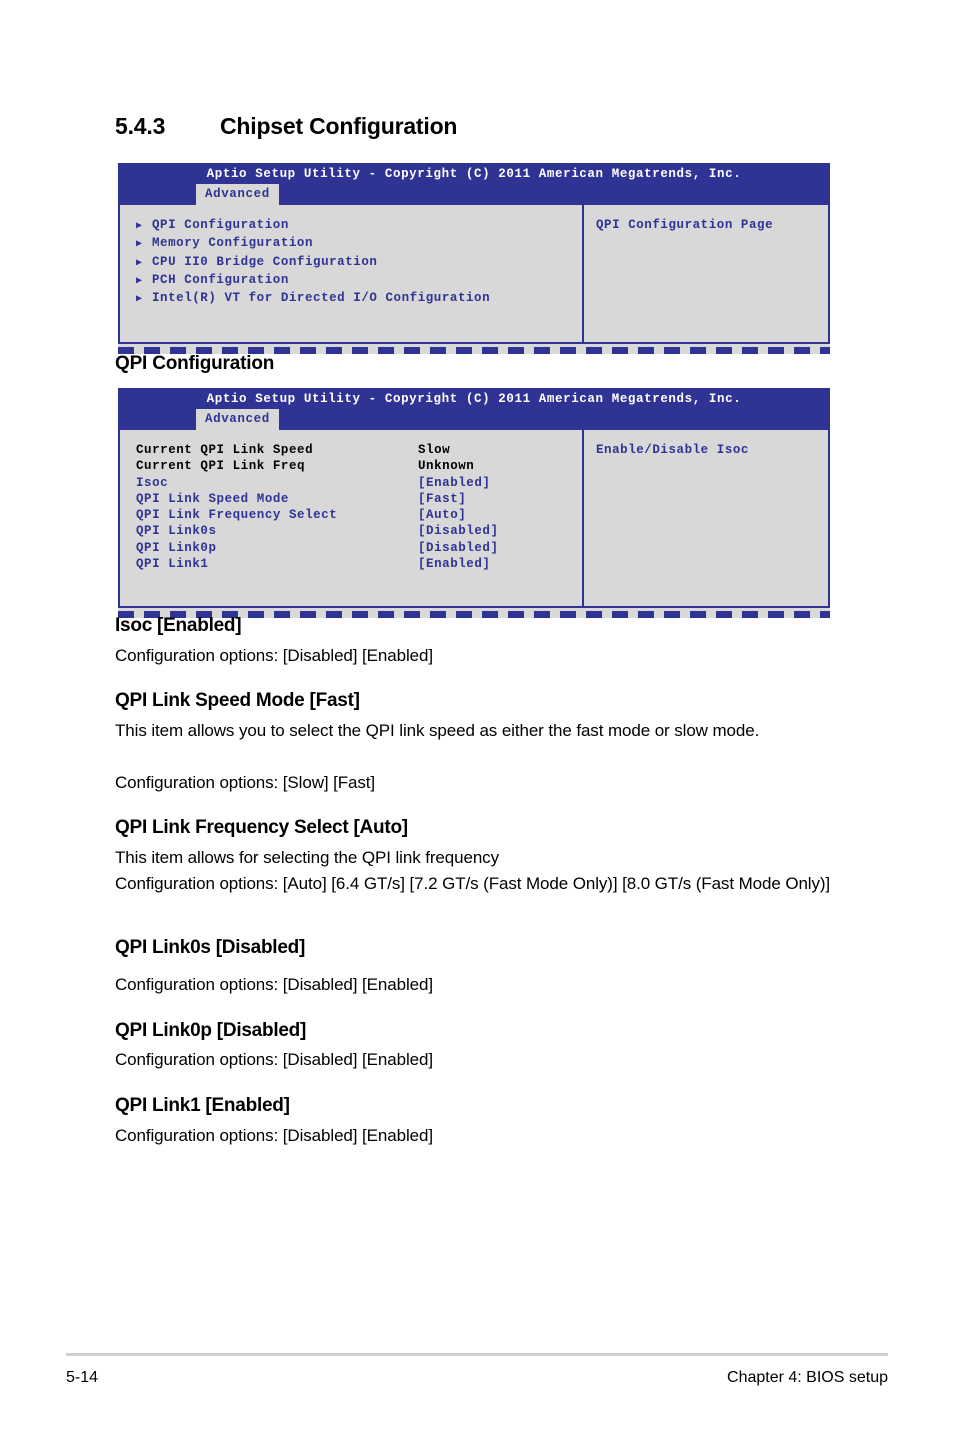  What do you see at coordinates (221, 466) in the screenshot?
I see `bios-option-label: Current QPI Link Freq` at bounding box center [221, 466].